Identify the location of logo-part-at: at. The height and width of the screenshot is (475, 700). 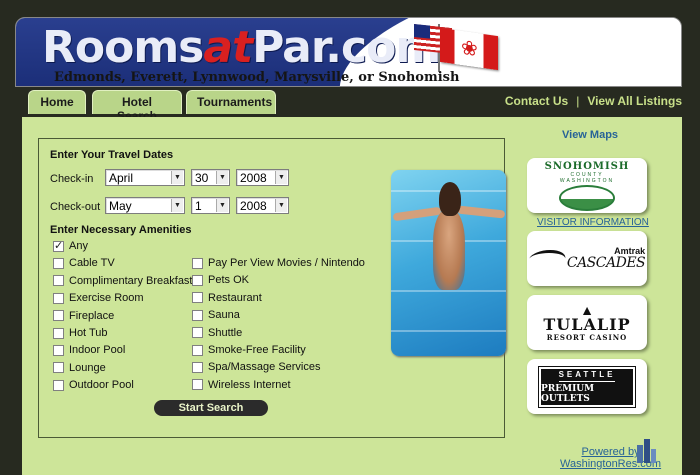
(228, 47).